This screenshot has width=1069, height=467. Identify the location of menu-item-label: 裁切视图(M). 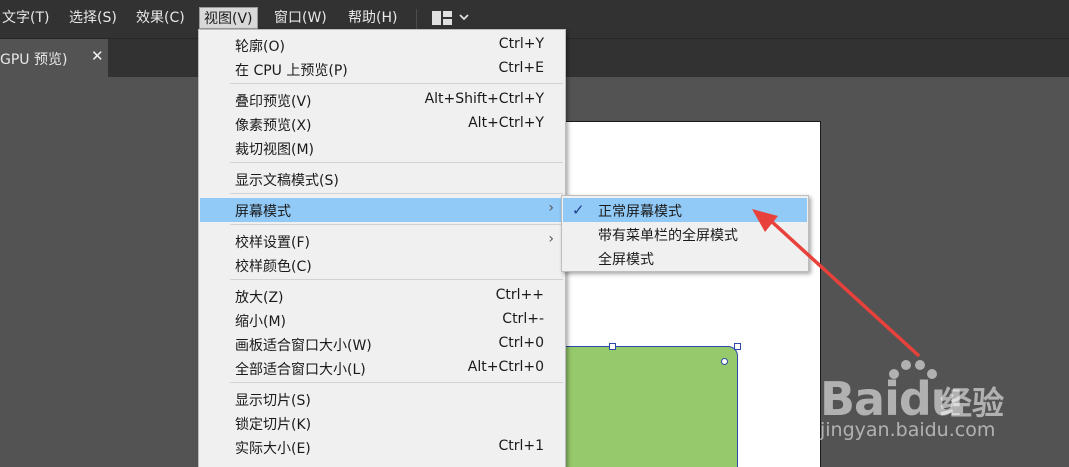
(275, 150).